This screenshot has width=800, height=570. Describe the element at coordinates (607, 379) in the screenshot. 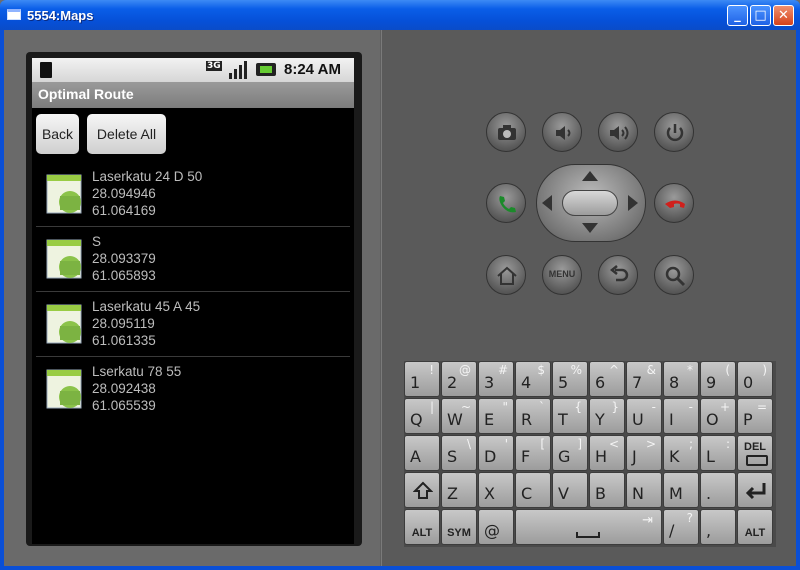

I see `key-6: 6 ^` at that location.